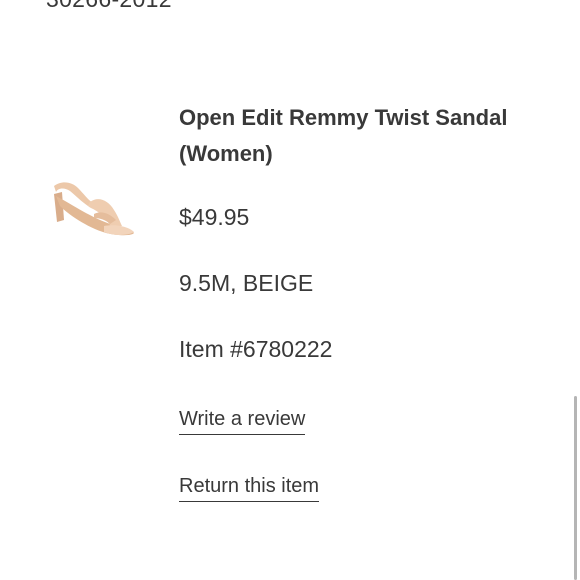  I want to click on return-item-link: Return this item, so click(249, 488).